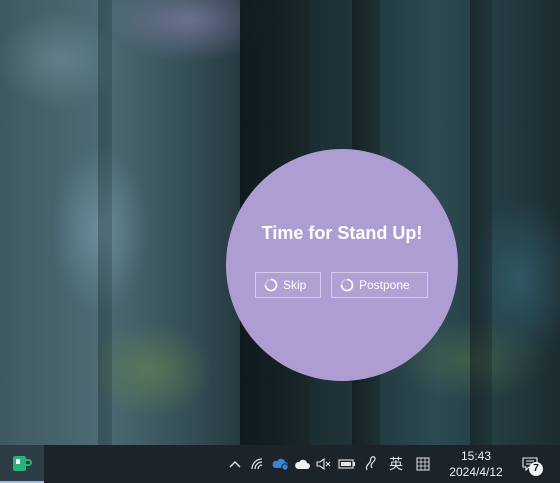 Image resolution: width=560 pixels, height=483 pixels. What do you see at coordinates (423, 464) in the screenshot?
I see `ime-mode-icon` at bounding box center [423, 464].